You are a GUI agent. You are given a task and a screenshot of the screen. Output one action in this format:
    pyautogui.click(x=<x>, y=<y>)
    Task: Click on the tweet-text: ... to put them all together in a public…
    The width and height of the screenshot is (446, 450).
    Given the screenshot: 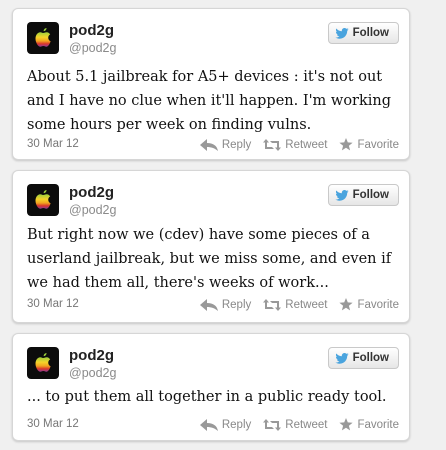 What is the action you would take?
    pyautogui.click(x=207, y=397)
    